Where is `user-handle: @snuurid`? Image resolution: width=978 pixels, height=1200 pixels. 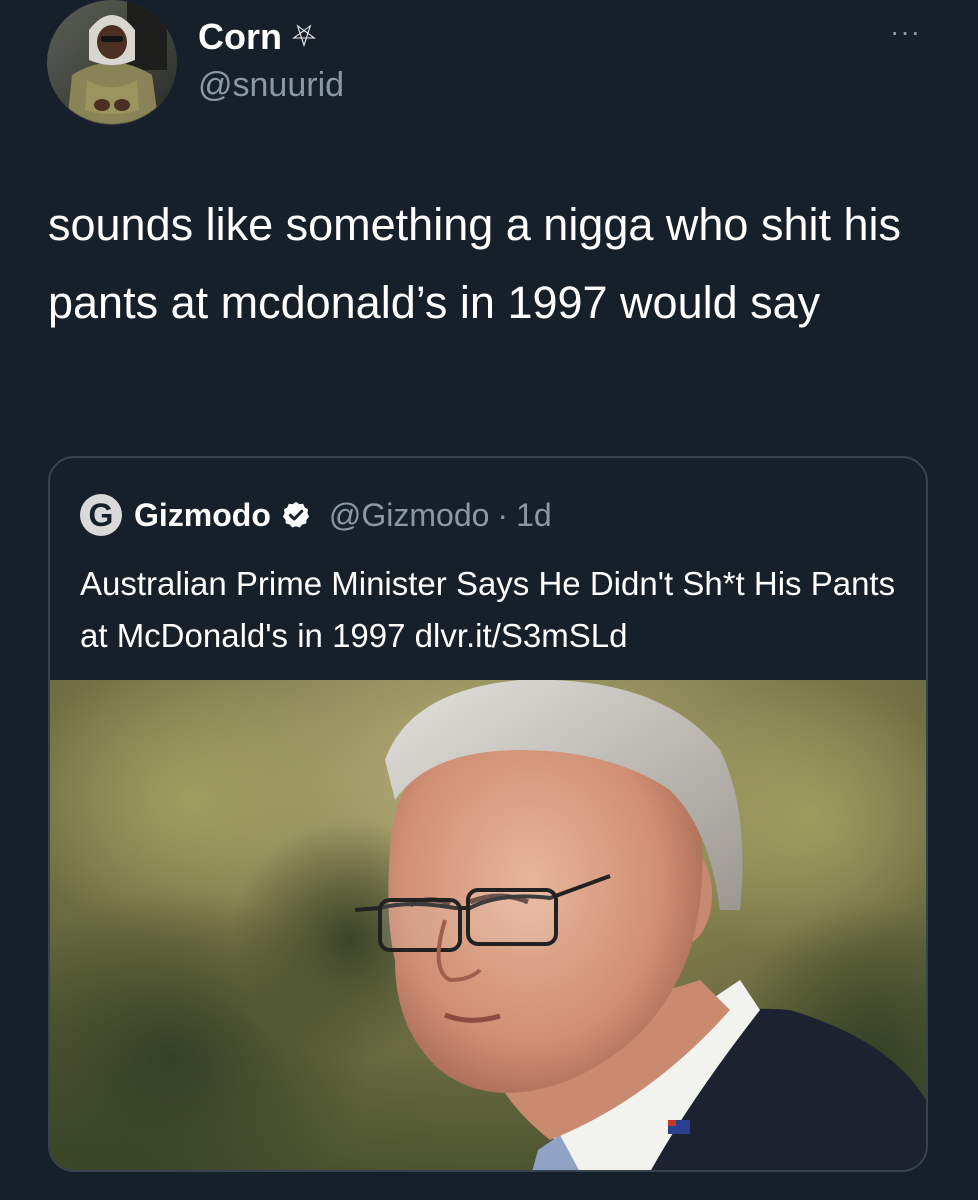
user-handle: @snuurid is located at coordinates (271, 85).